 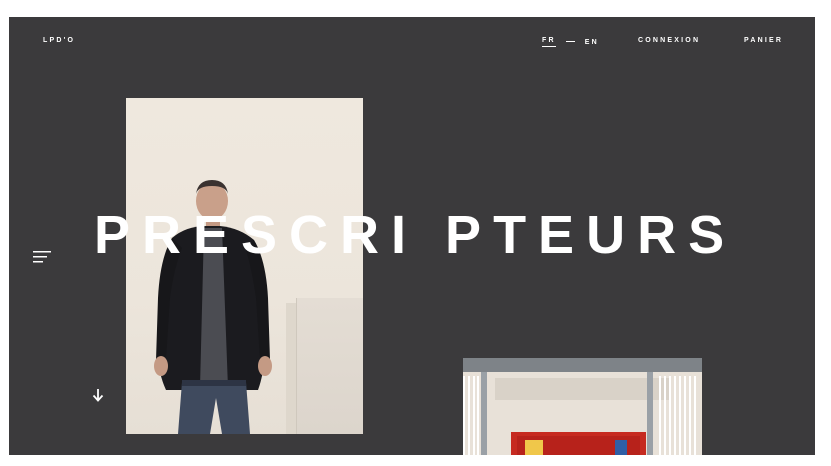 I want to click on lang-fr-link: FR, so click(x=549, y=42).